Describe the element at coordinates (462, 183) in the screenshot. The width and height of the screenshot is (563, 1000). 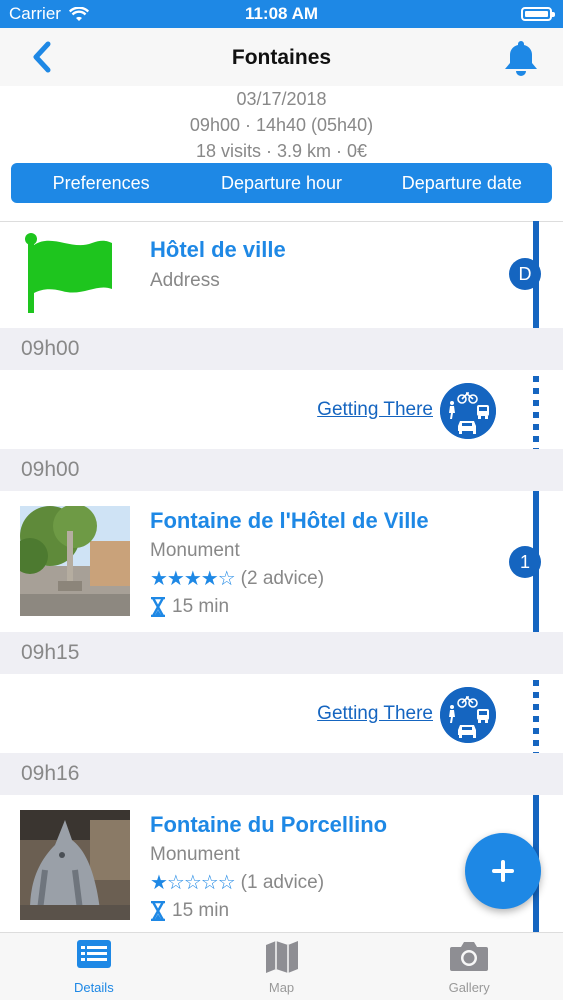
I see `departure-date-button: Departure date` at that location.